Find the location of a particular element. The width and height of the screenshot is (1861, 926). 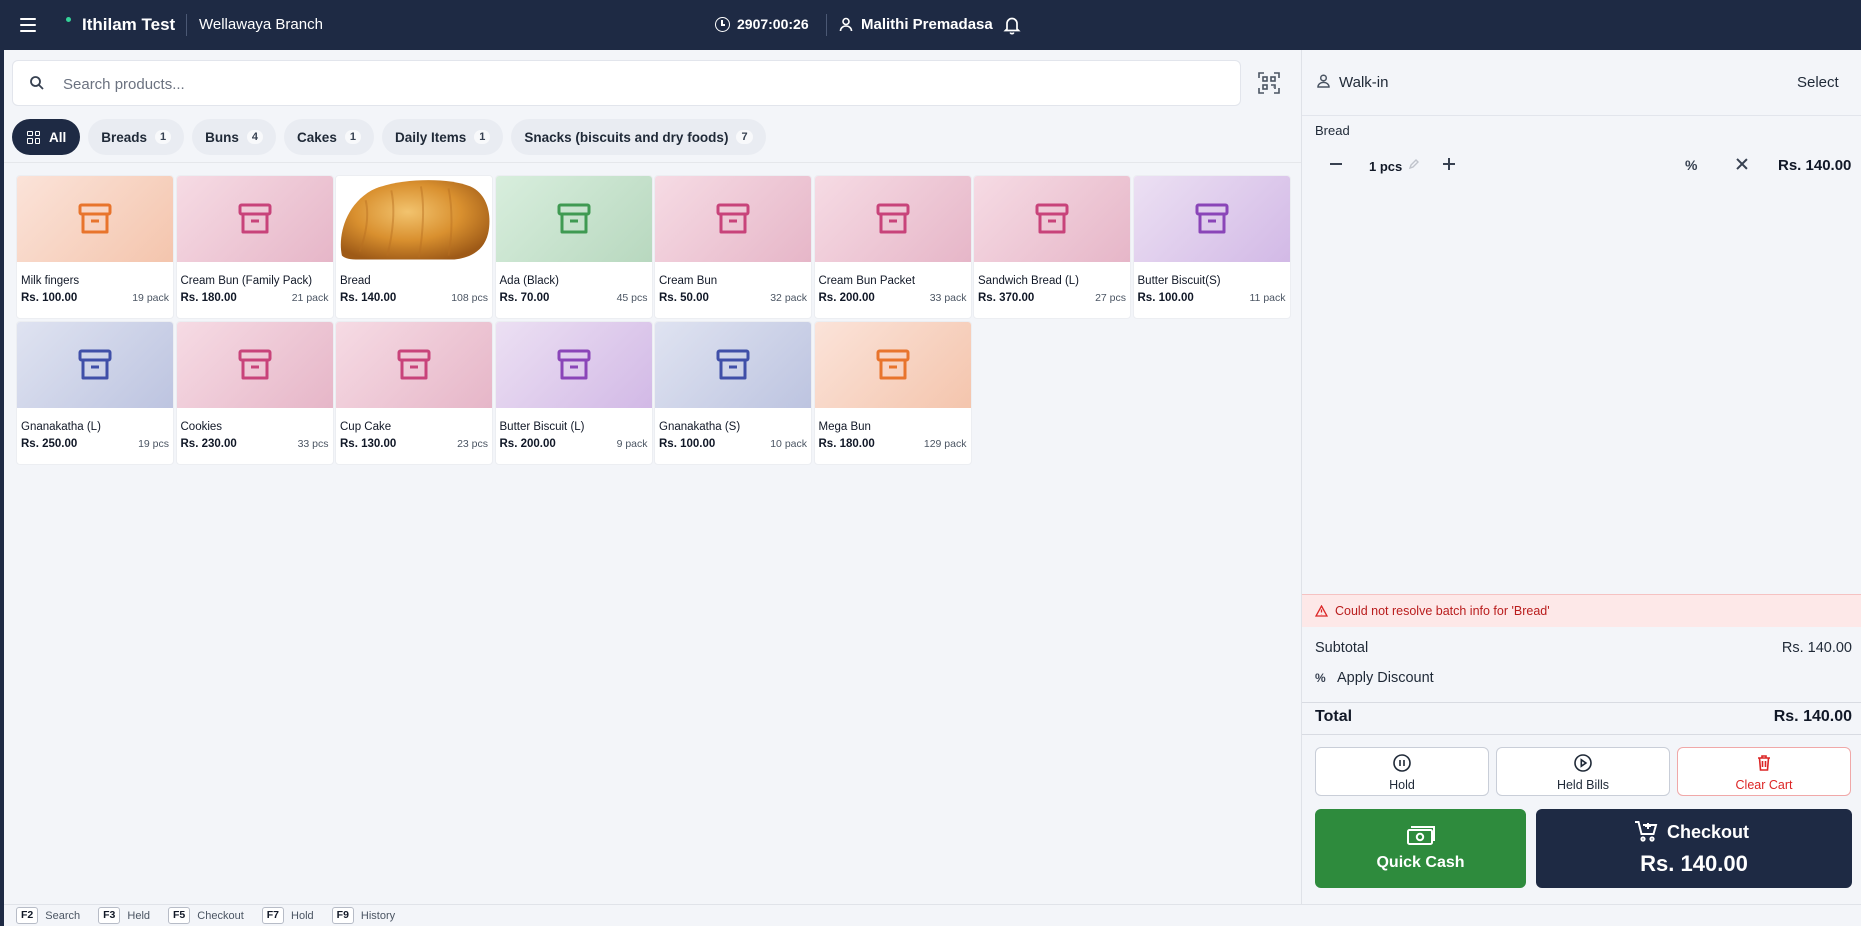

category-label: Daily Items is located at coordinates (430, 137).